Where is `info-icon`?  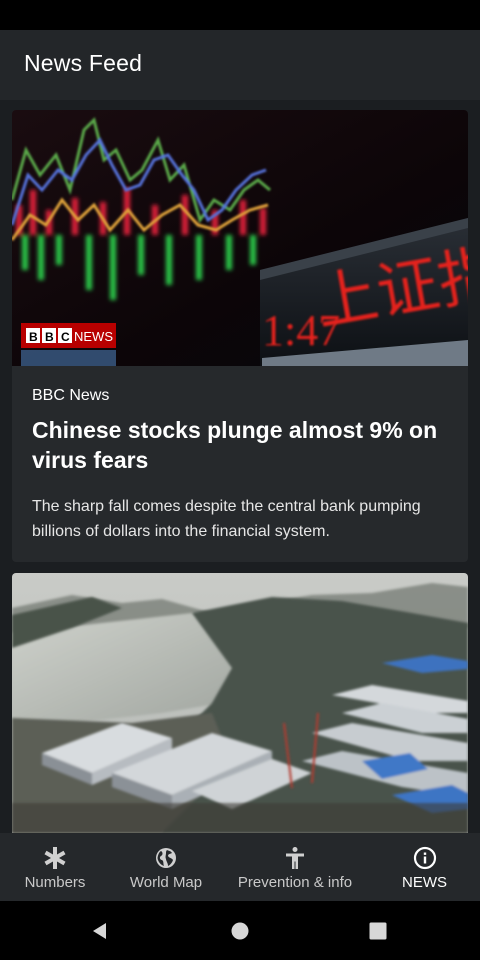
info-icon is located at coordinates (424, 858).